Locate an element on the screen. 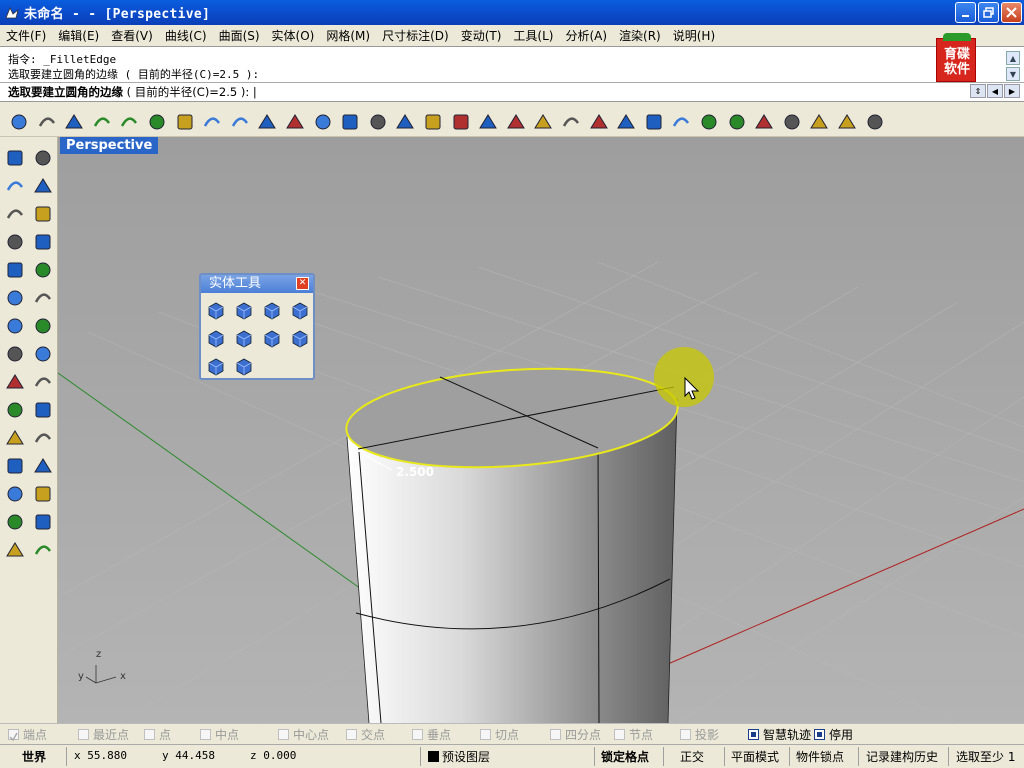  zoom-window-icon is located at coordinates (323, 122).